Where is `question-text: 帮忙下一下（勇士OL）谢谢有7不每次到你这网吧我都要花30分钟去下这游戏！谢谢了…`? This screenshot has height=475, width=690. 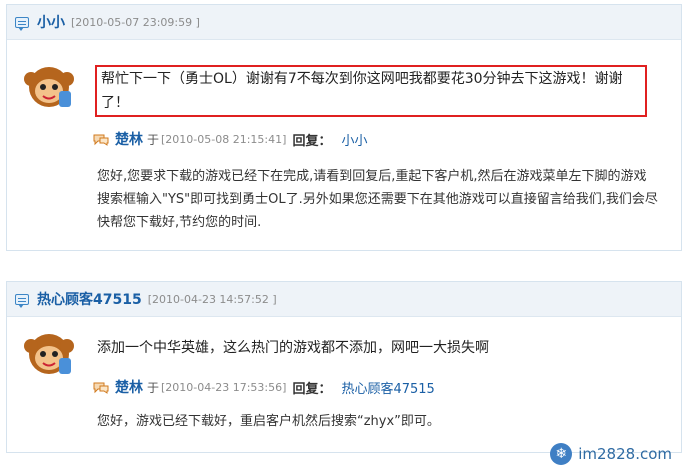
question-text: 帮忙下一下（勇士OL）谢谢有7不每次到你这网吧我都要花30分钟去下这游戏！谢谢了… is located at coordinates (371, 91).